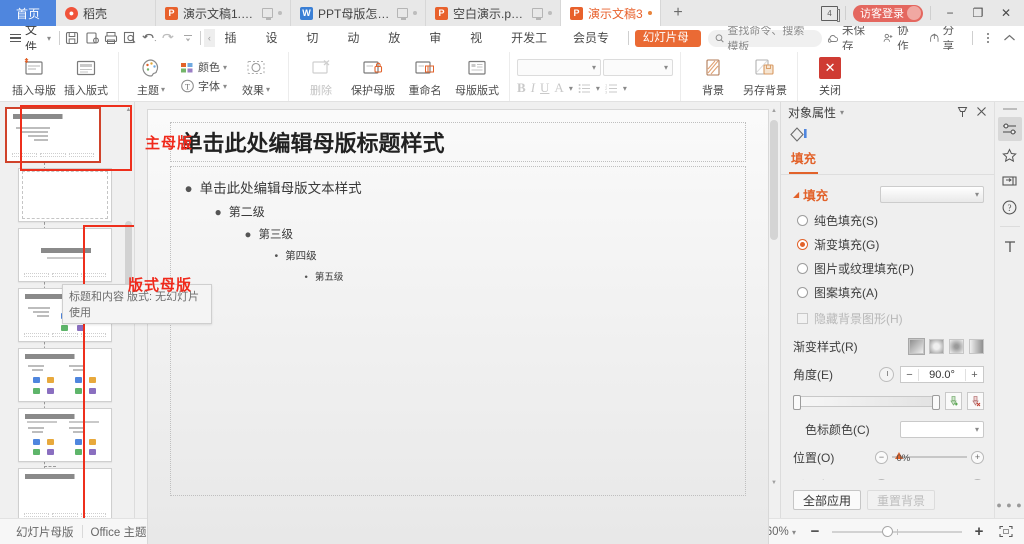 This screenshot has height=544, width=1024. Describe the element at coordinates (978, 13) in the screenshot. I see `maximize-button: ❐` at that location.